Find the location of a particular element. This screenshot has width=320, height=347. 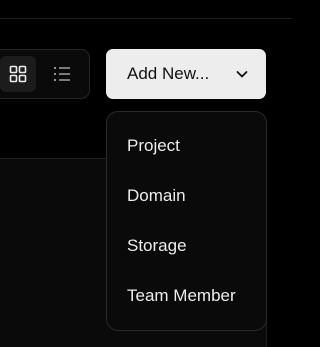

grid-icon is located at coordinates (18, 74).